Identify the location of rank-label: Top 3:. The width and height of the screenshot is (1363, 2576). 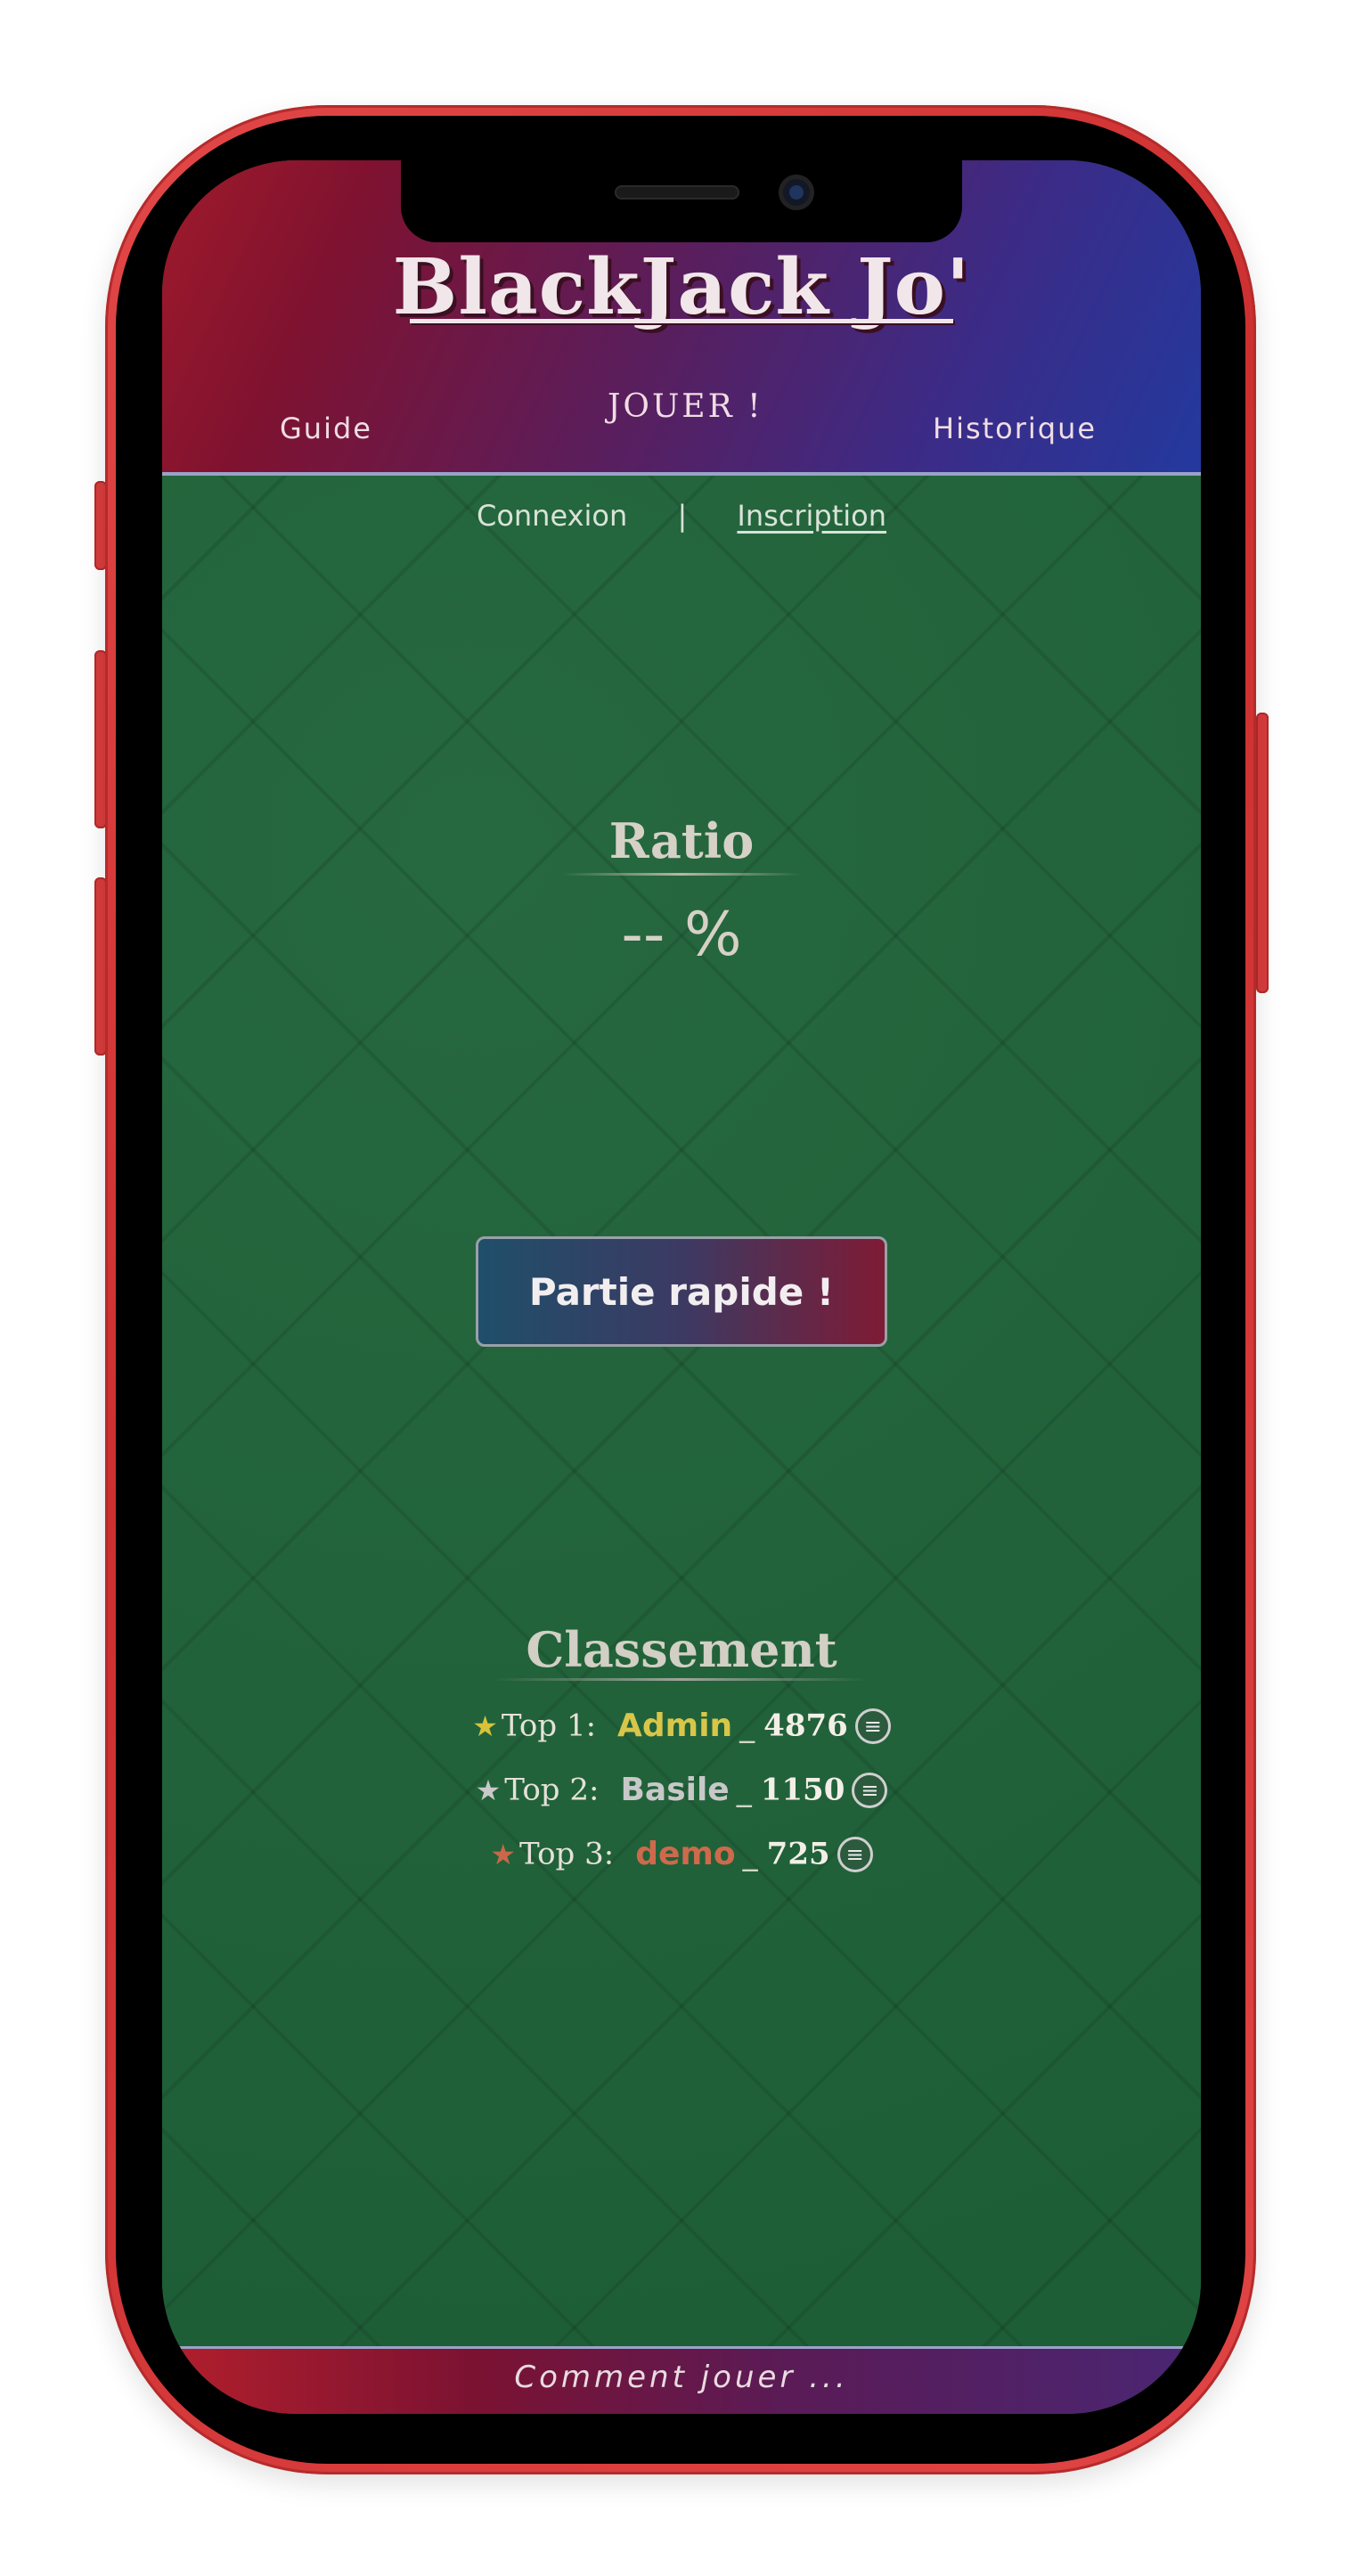
(567, 1854).